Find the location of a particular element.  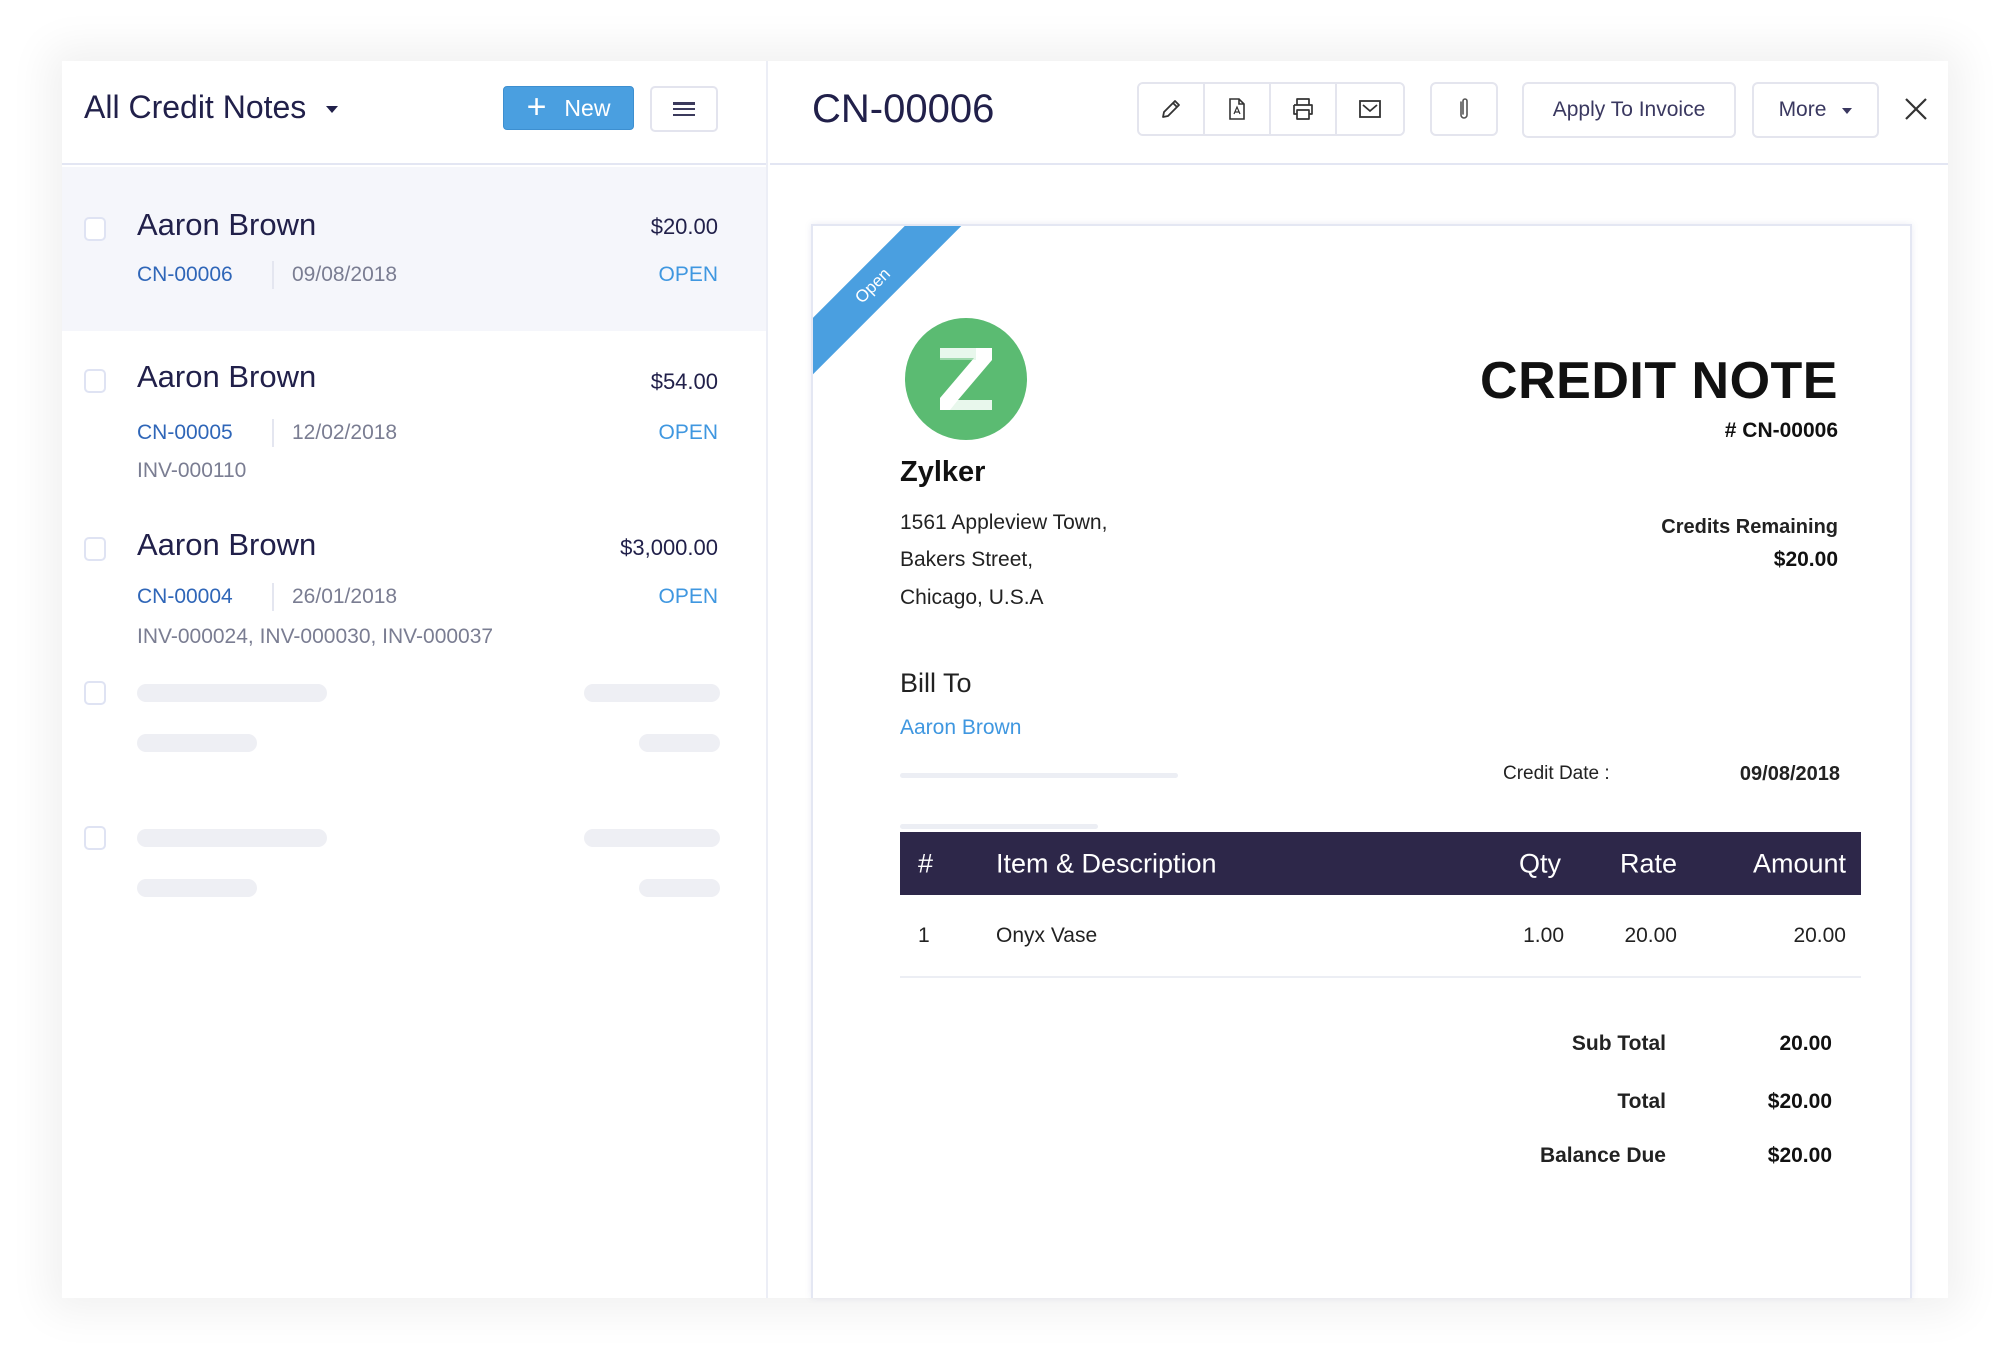

credit-note-number: CN-00006 is located at coordinates (185, 275).